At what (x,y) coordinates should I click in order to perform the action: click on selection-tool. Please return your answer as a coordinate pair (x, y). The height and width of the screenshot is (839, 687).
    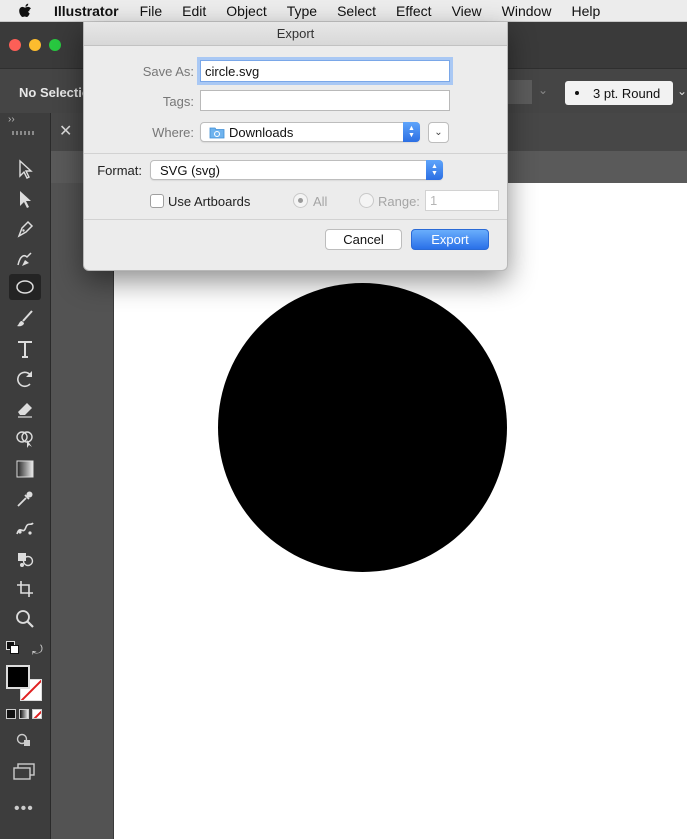
    Looking at the image, I should click on (25, 169).